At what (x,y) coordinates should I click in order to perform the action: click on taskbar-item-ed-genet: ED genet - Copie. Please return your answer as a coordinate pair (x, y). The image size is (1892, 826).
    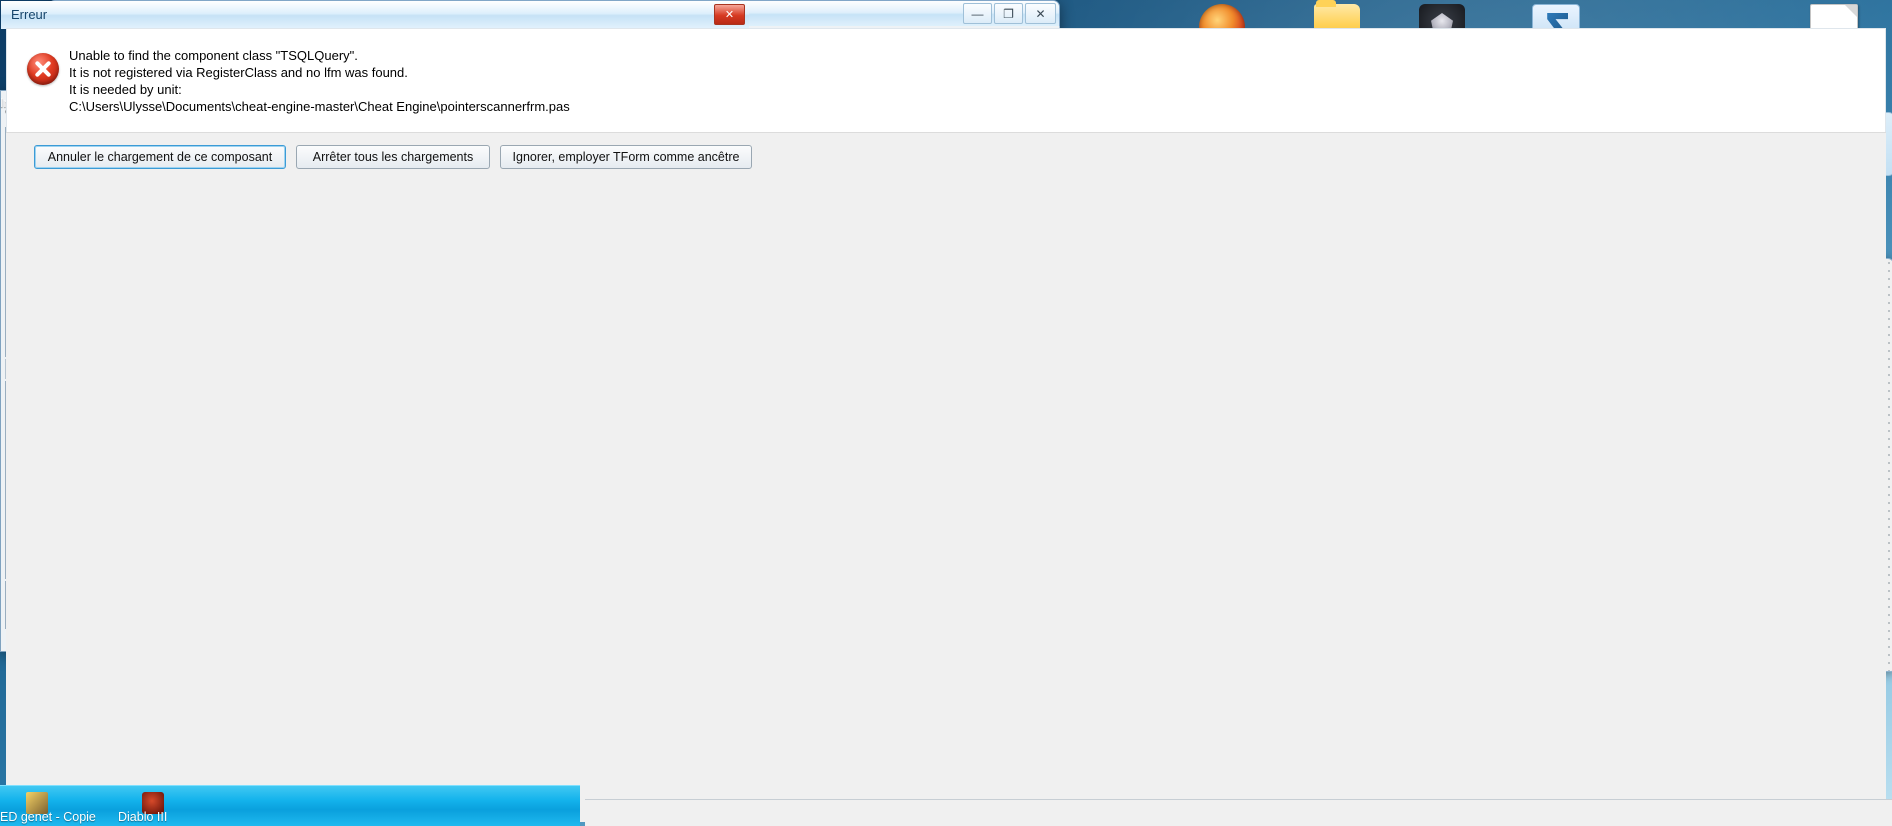
    Looking at the image, I should click on (48, 817).